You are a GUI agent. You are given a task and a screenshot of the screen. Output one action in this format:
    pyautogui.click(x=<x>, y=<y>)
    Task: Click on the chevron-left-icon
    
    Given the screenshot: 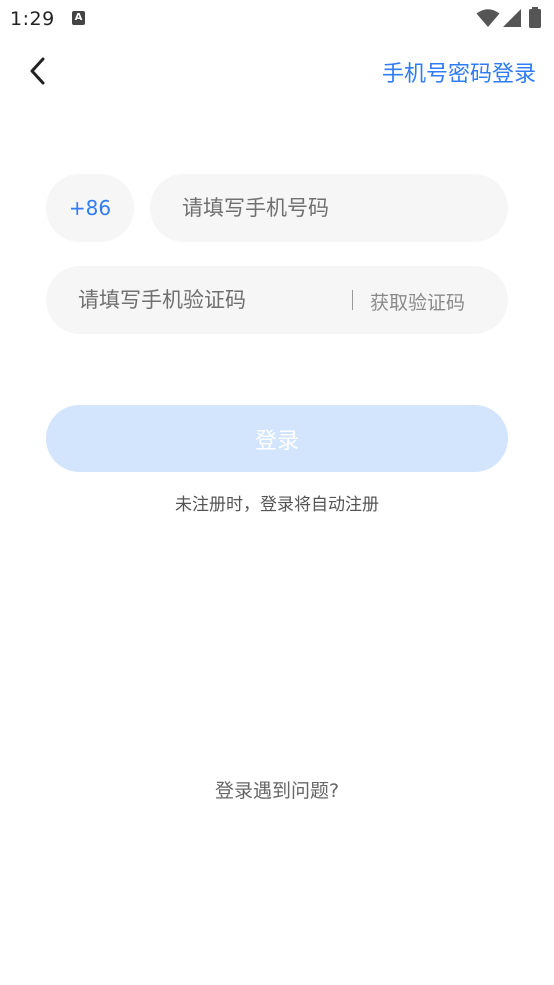 What is the action you would take?
    pyautogui.click(x=37, y=71)
    